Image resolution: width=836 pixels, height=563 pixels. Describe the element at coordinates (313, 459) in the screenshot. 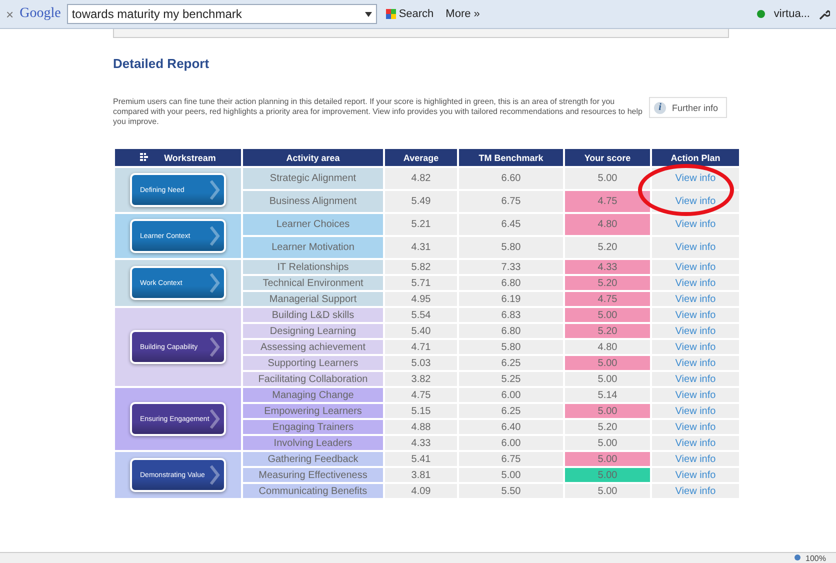

I see `activity-area-cell: Gathering Feedback` at that location.